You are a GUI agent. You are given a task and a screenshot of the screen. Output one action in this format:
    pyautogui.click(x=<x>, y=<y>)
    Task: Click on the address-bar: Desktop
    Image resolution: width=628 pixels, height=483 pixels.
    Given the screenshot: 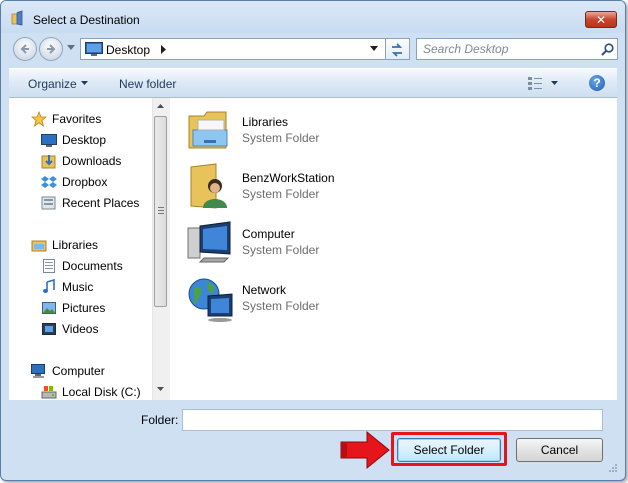 What is the action you would take?
    pyautogui.click(x=233, y=49)
    